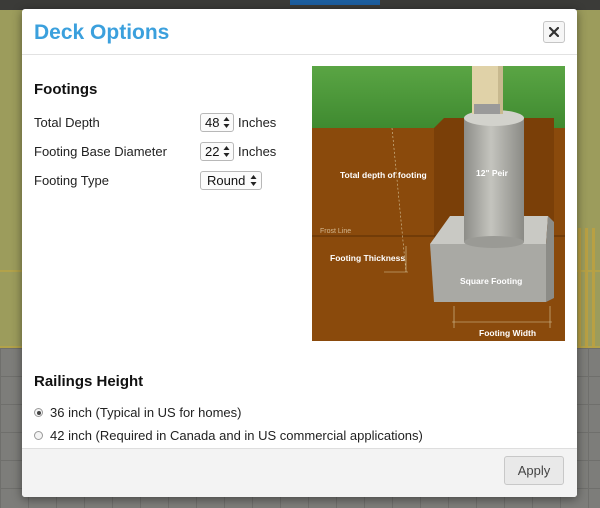 The width and height of the screenshot is (600, 508). I want to click on close-button, so click(554, 32).